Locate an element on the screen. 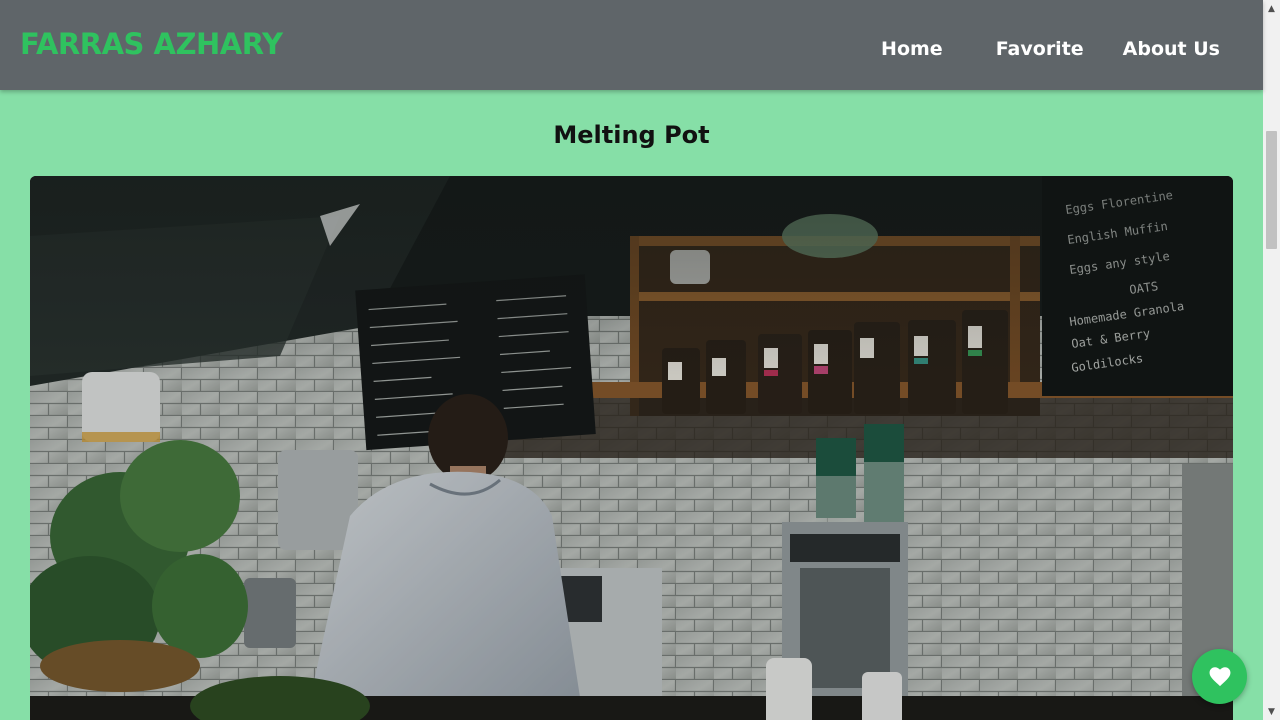  nav-favorite-link: Favorite is located at coordinates (1040, 49).